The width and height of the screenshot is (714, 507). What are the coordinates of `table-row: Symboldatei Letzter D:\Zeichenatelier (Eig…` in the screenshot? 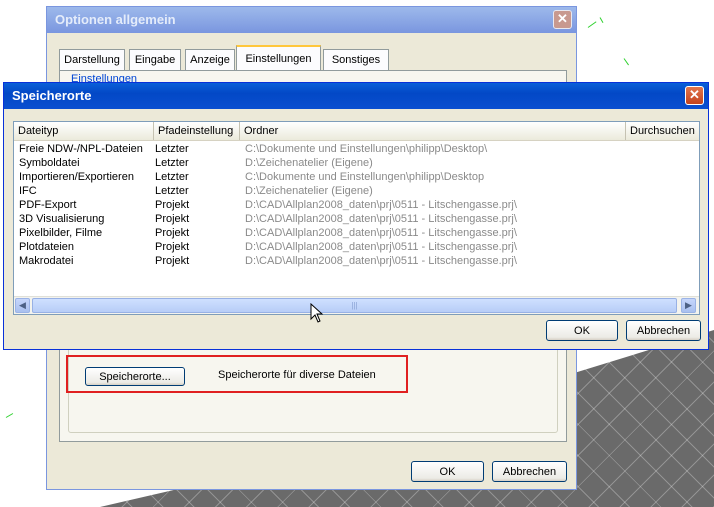 It's located at (356, 163).